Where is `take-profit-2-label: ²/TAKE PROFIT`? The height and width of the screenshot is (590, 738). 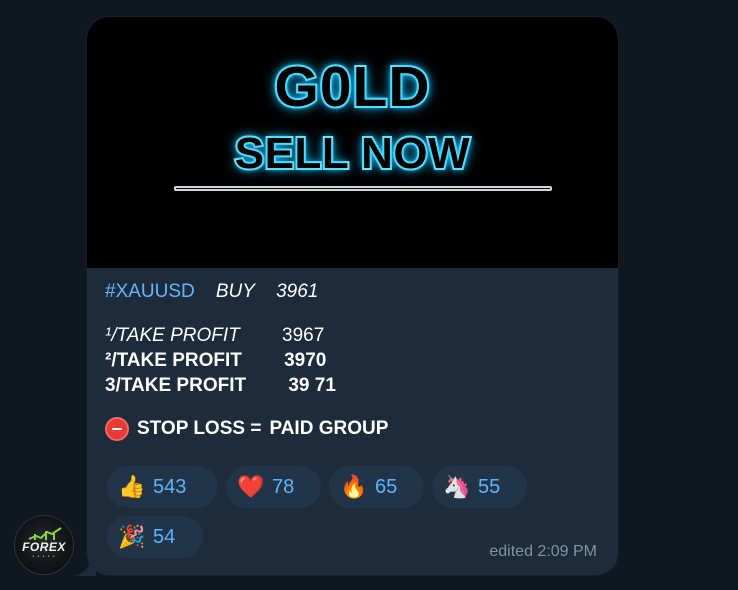
take-profit-2-label: ²/TAKE PROFIT is located at coordinates (173, 360).